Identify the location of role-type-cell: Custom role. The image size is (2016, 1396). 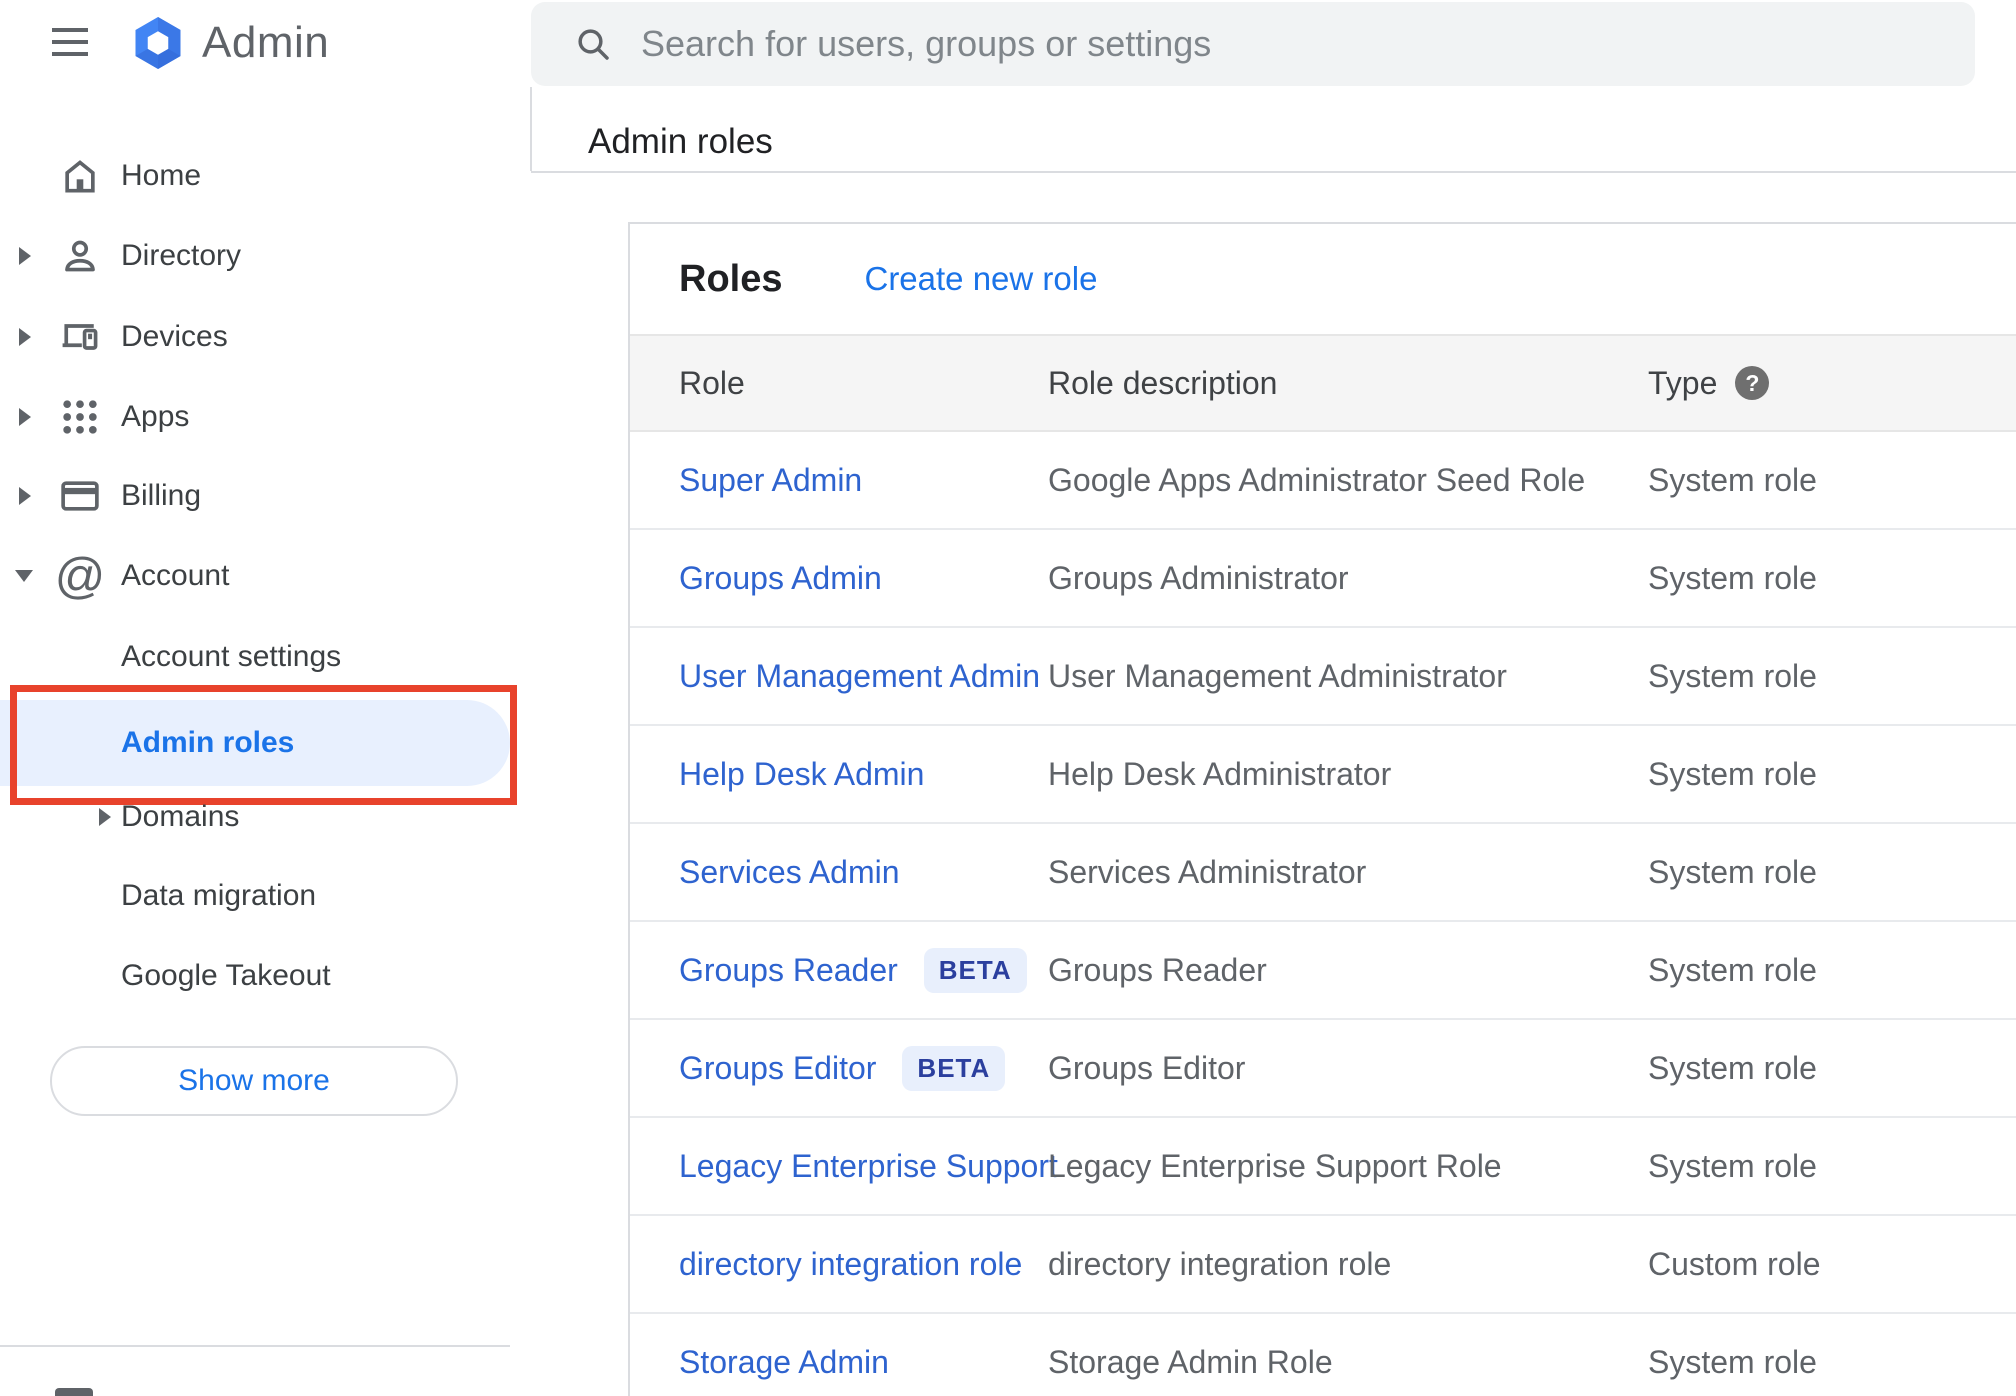
(1734, 1263).